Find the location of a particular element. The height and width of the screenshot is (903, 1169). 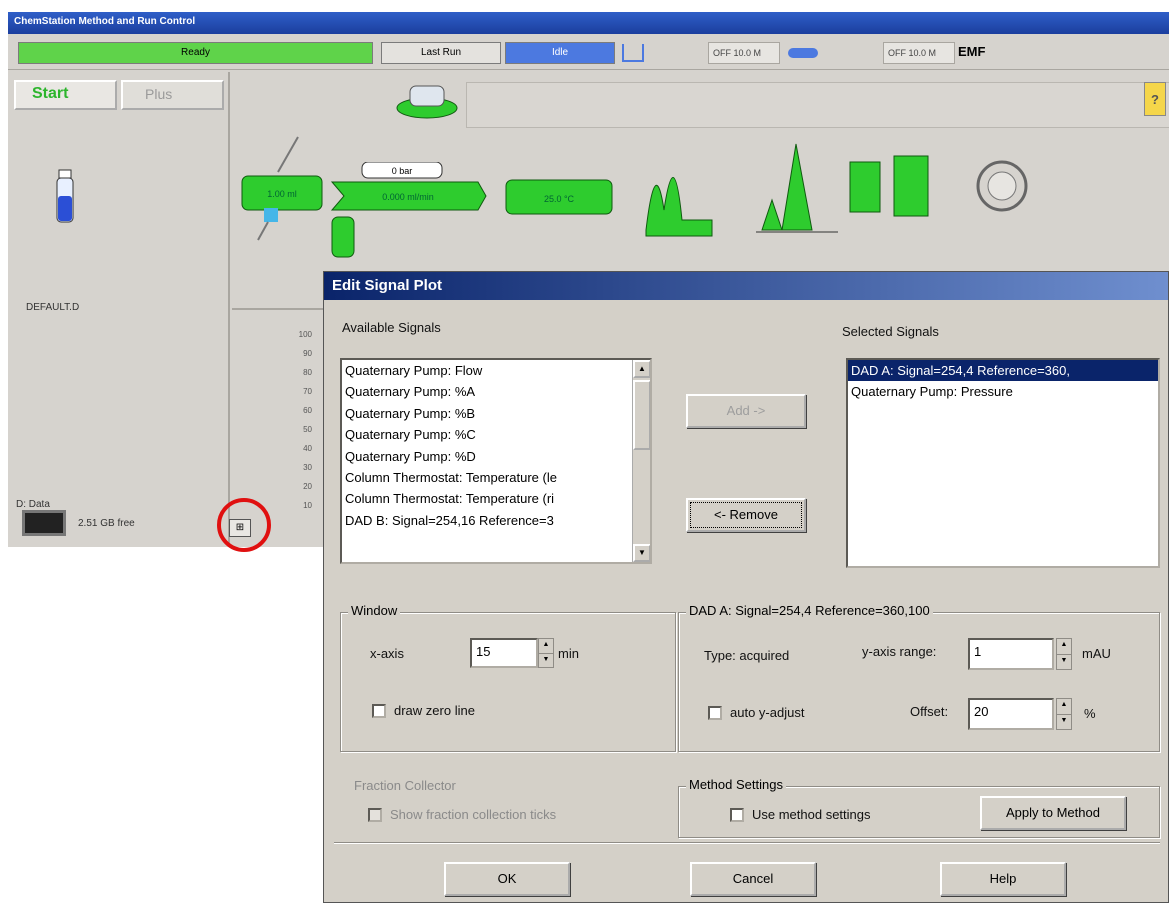

yaxis-range-spinner: ▲ ▼ is located at coordinates (1064, 654).